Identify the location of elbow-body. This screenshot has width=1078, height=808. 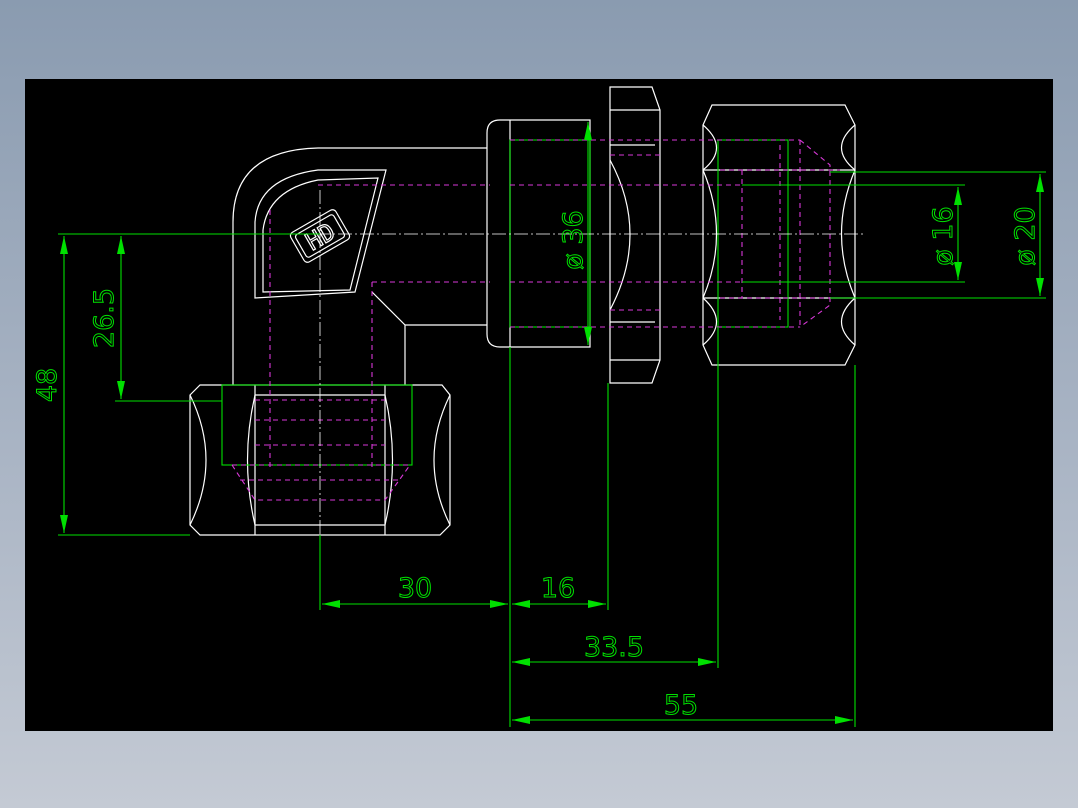
(359, 266).